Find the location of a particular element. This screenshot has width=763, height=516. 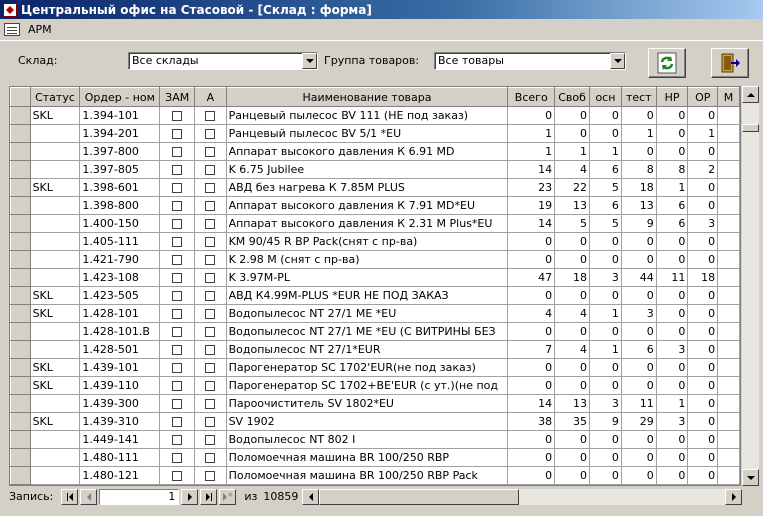

cell-test: 18 is located at coordinates (638, 187).